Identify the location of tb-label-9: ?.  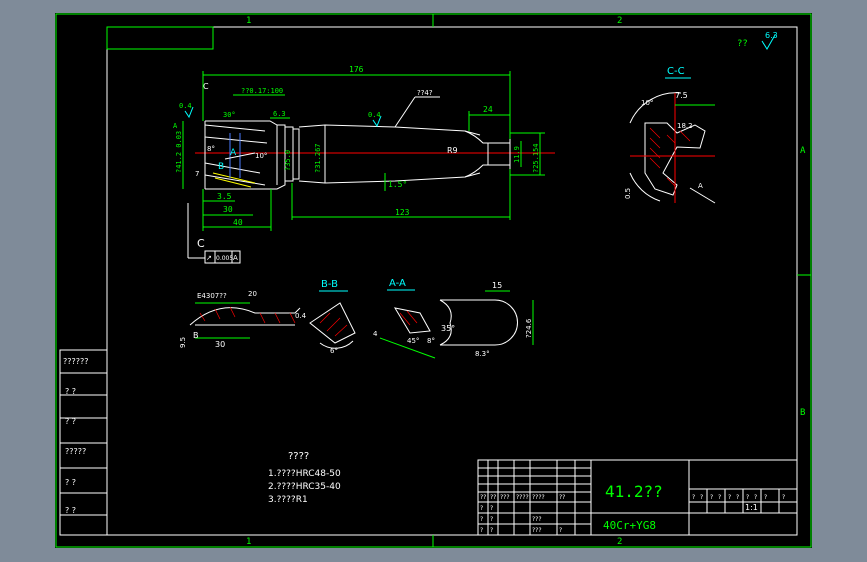
(491, 519).